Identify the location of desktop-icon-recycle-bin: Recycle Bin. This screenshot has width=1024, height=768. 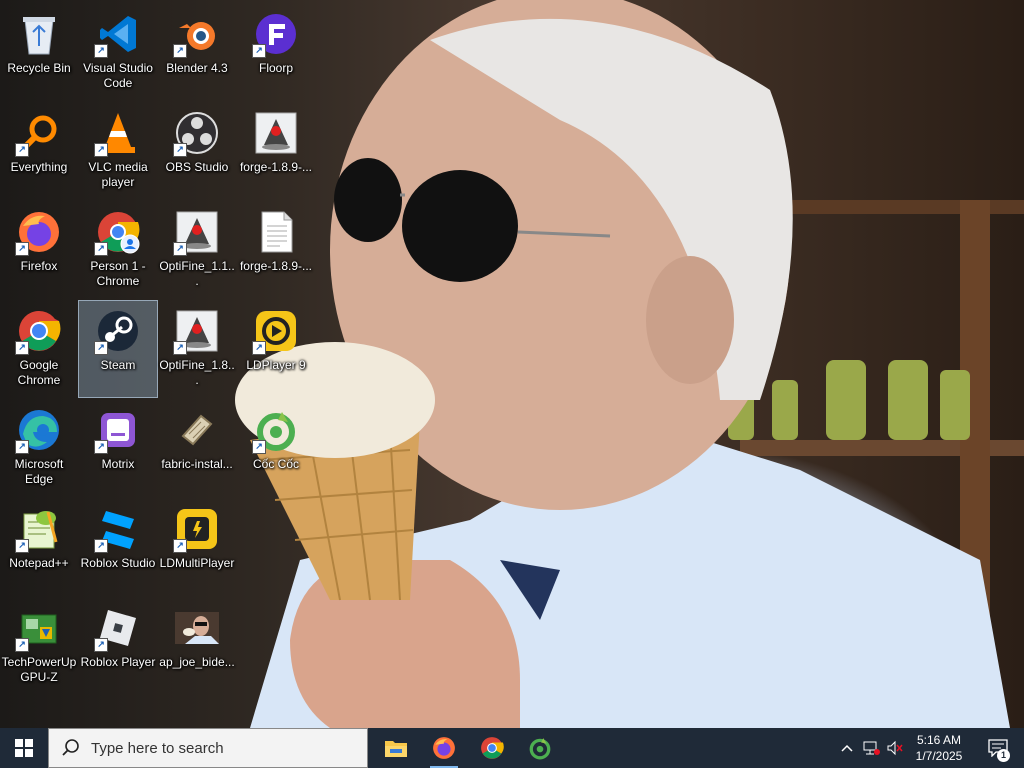
(39, 52).